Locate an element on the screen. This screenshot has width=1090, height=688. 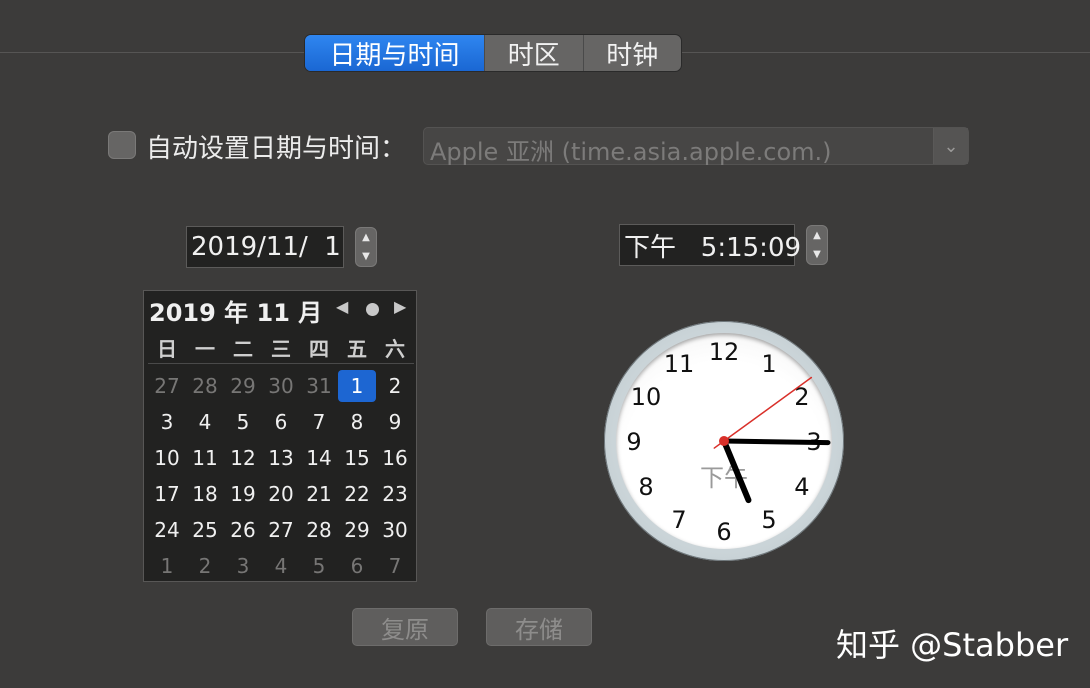
clock-center is located at coordinates (724, 441).